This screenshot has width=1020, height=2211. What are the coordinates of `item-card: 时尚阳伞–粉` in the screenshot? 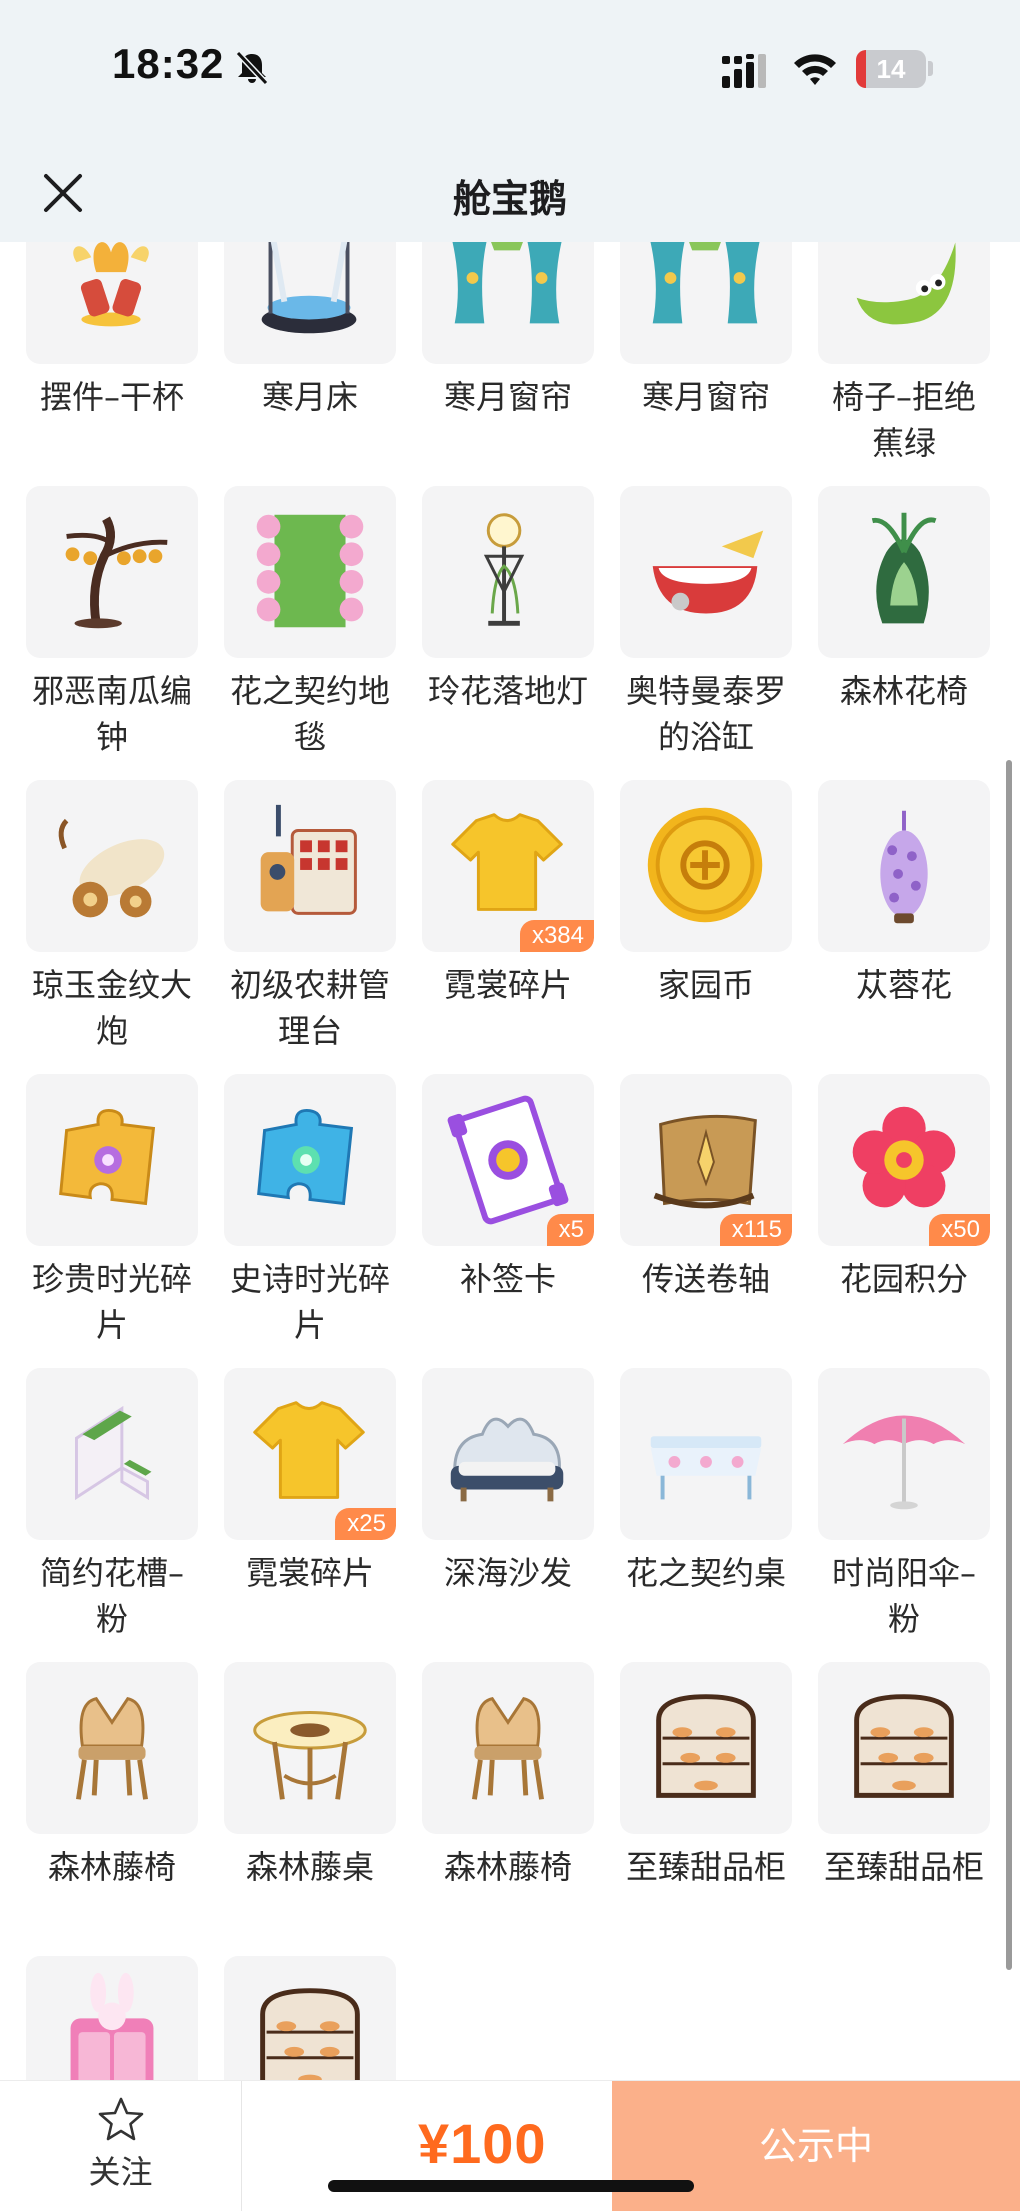 It's located at (904, 1515).